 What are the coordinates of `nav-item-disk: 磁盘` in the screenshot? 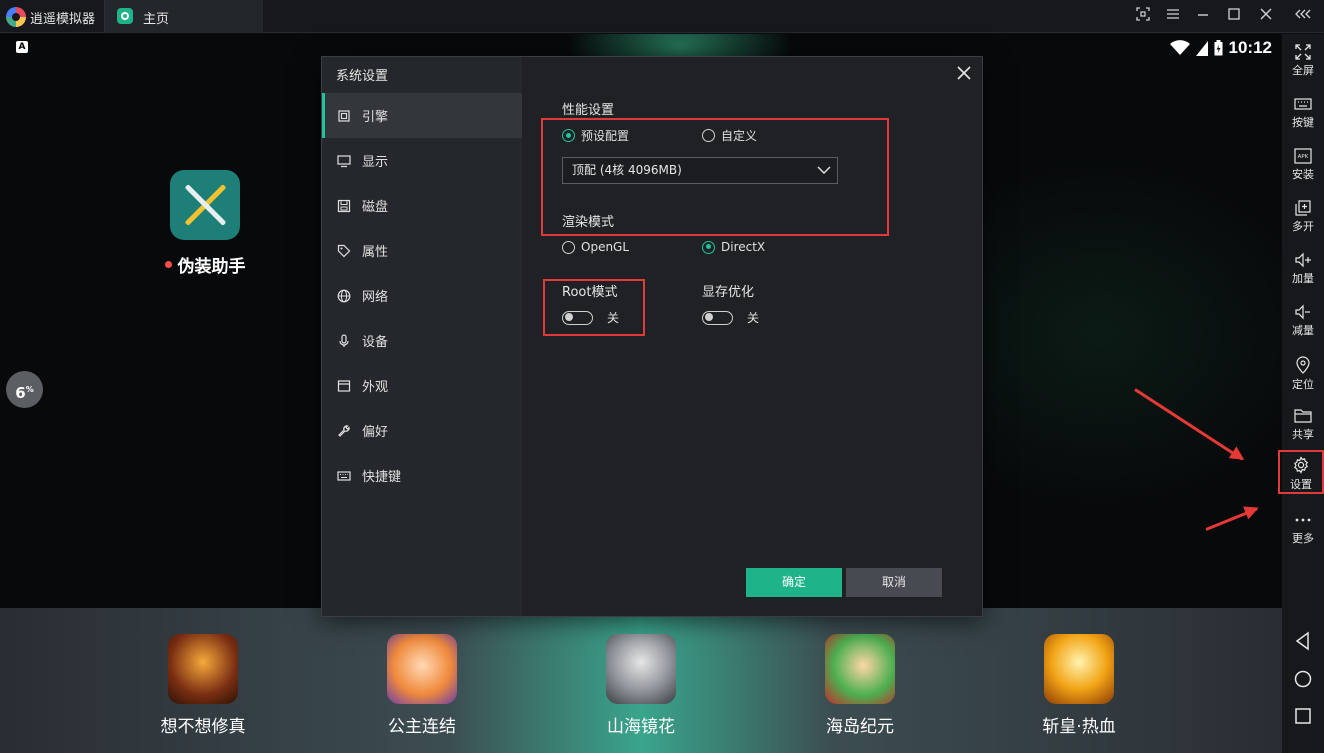 It's located at (422, 205).